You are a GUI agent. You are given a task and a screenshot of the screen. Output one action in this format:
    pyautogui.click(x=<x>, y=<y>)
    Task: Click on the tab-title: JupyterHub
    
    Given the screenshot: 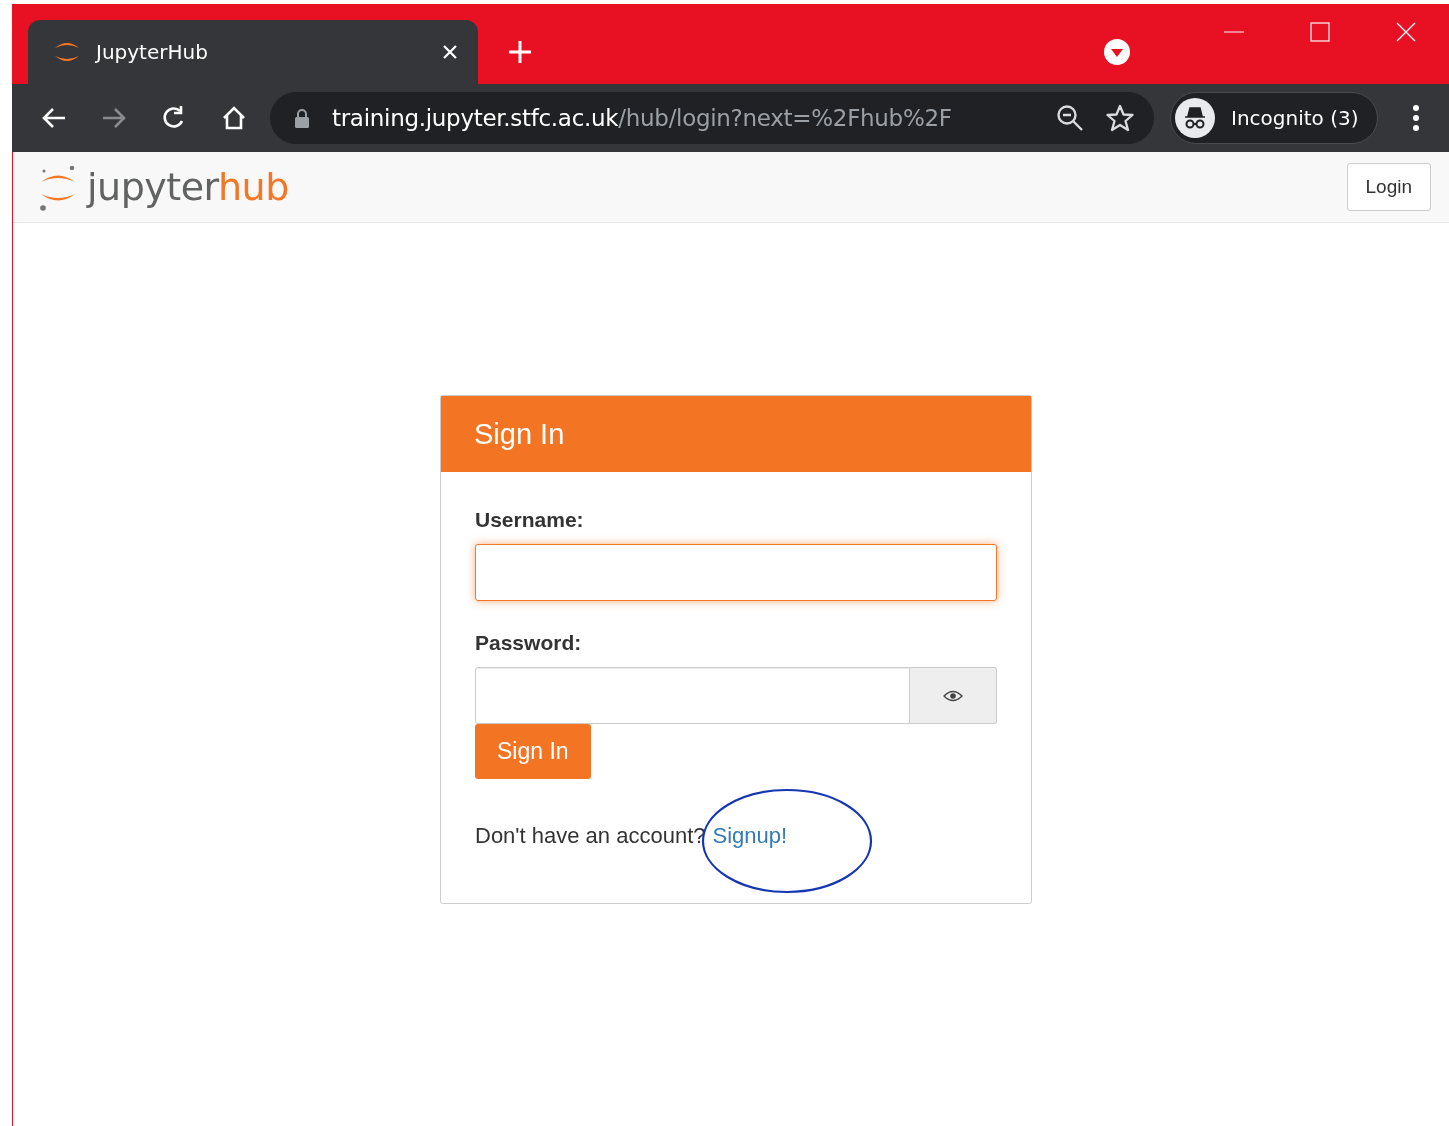 What is the action you would take?
    pyautogui.click(x=152, y=52)
    